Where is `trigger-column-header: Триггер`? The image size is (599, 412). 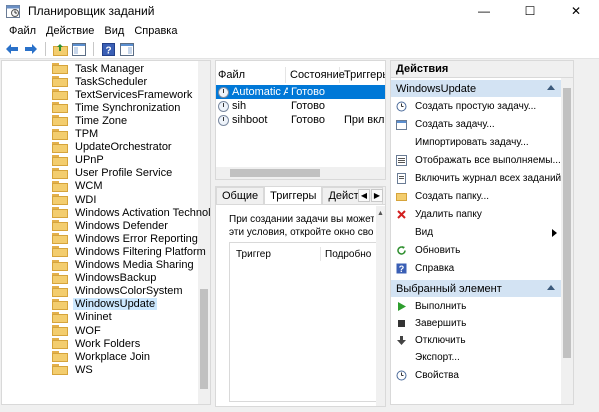
trigger-column-header: Триггер is located at coordinates (275, 254).